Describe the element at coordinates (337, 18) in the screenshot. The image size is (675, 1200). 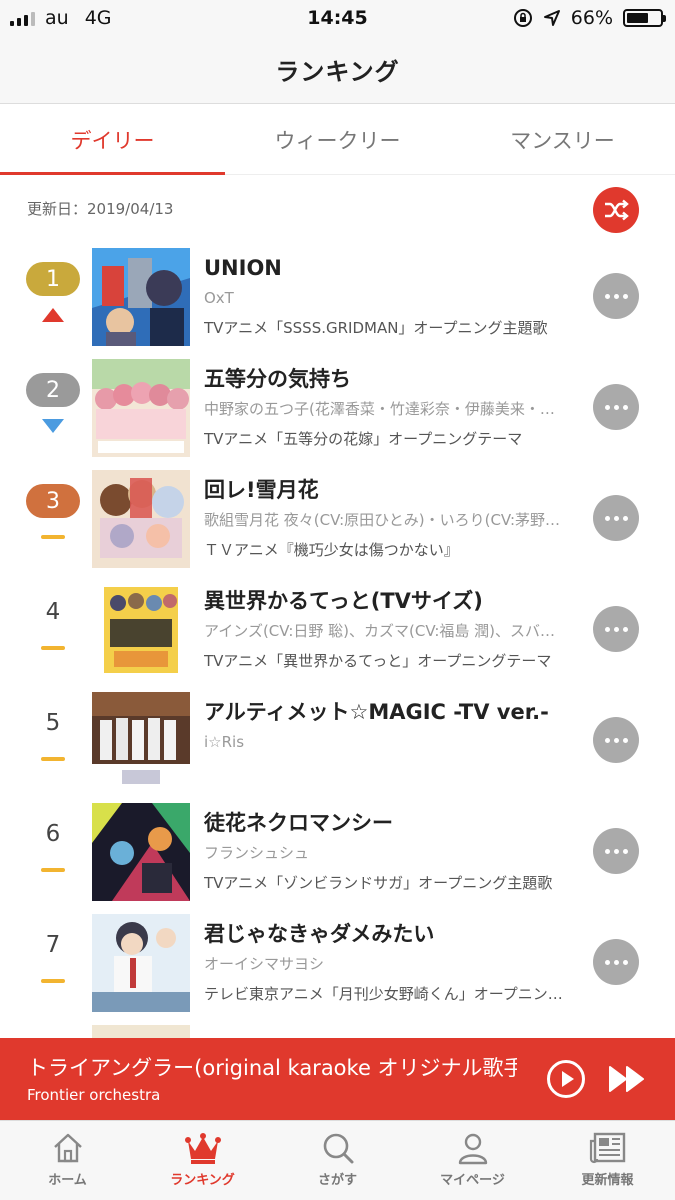
I see `status-bar: au 4G 14:45 66%` at that location.